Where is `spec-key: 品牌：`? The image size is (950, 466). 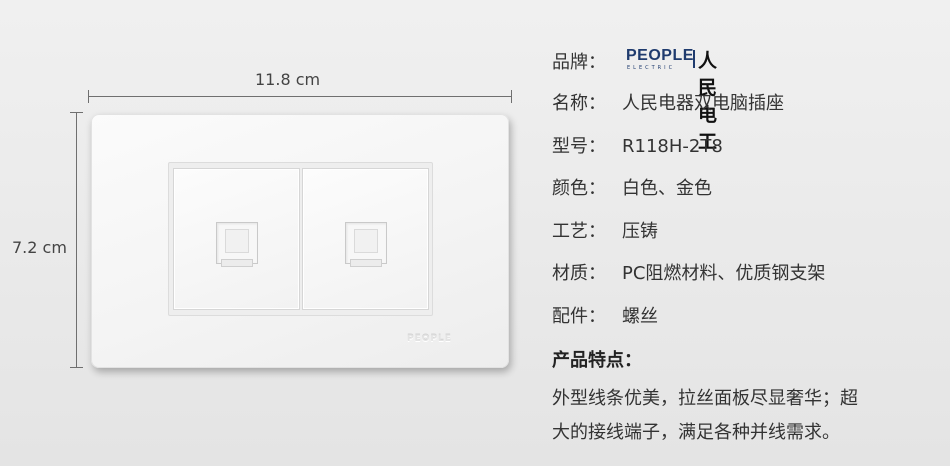
spec-key: 品牌： is located at coordinates (579, 62).